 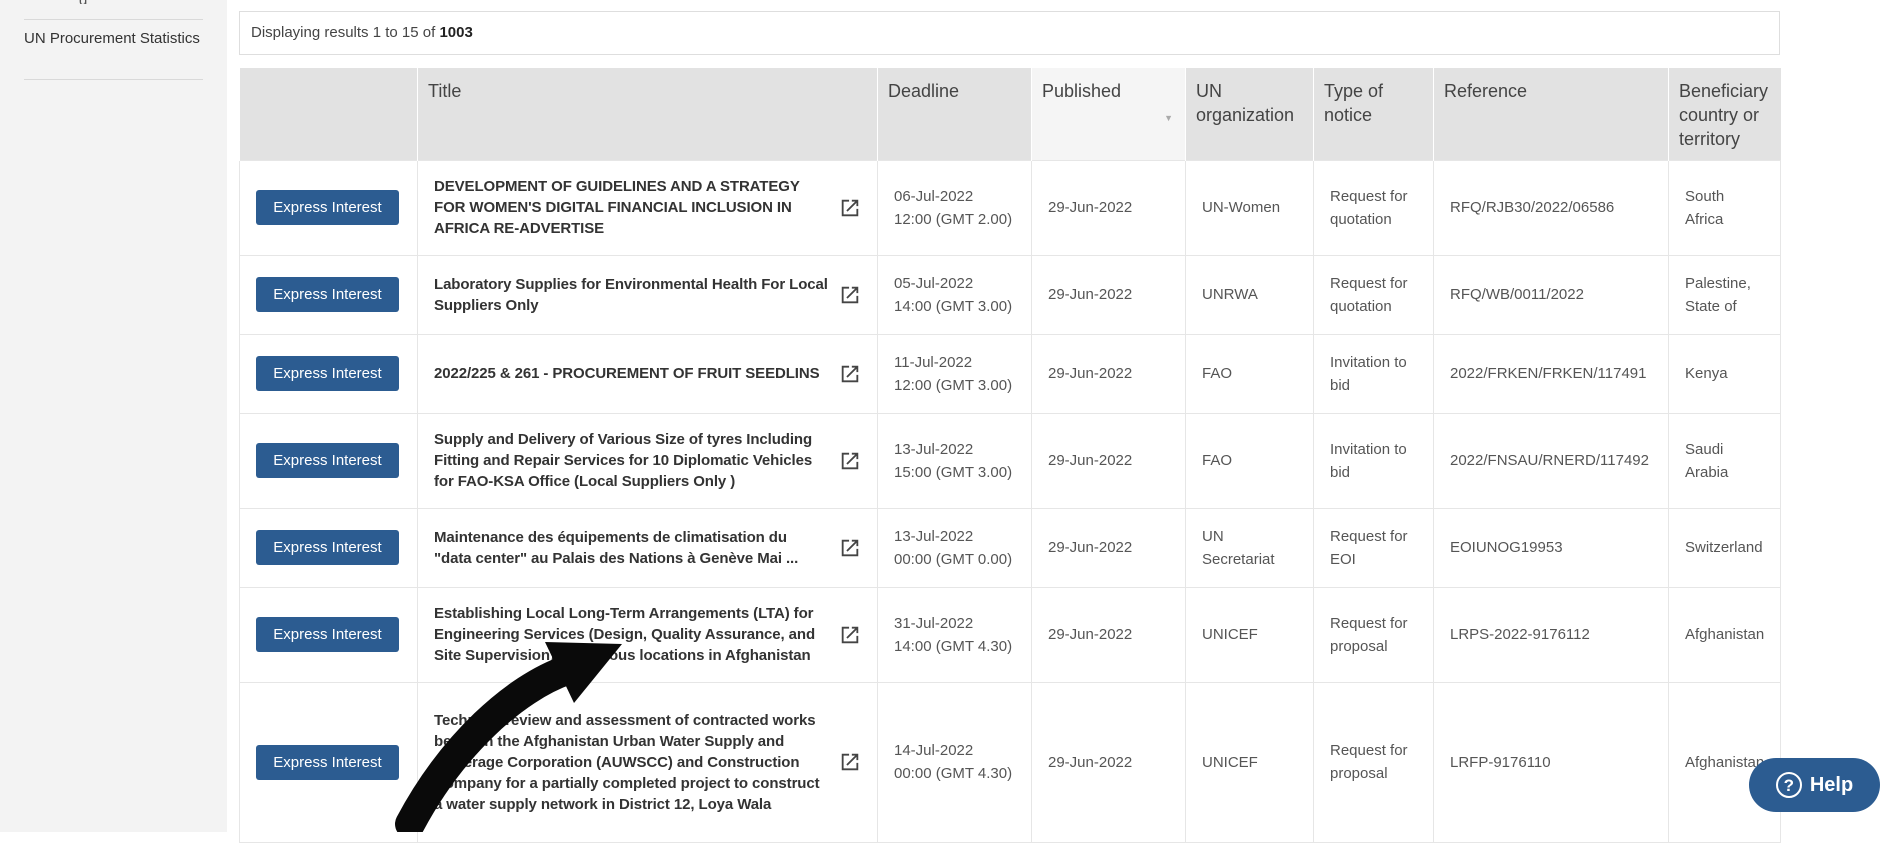 What do you see at coordinates (934, 750) in the screenshot?
I see `deadline-date: 14-Jul-2022` at bounding box center [934, 750].